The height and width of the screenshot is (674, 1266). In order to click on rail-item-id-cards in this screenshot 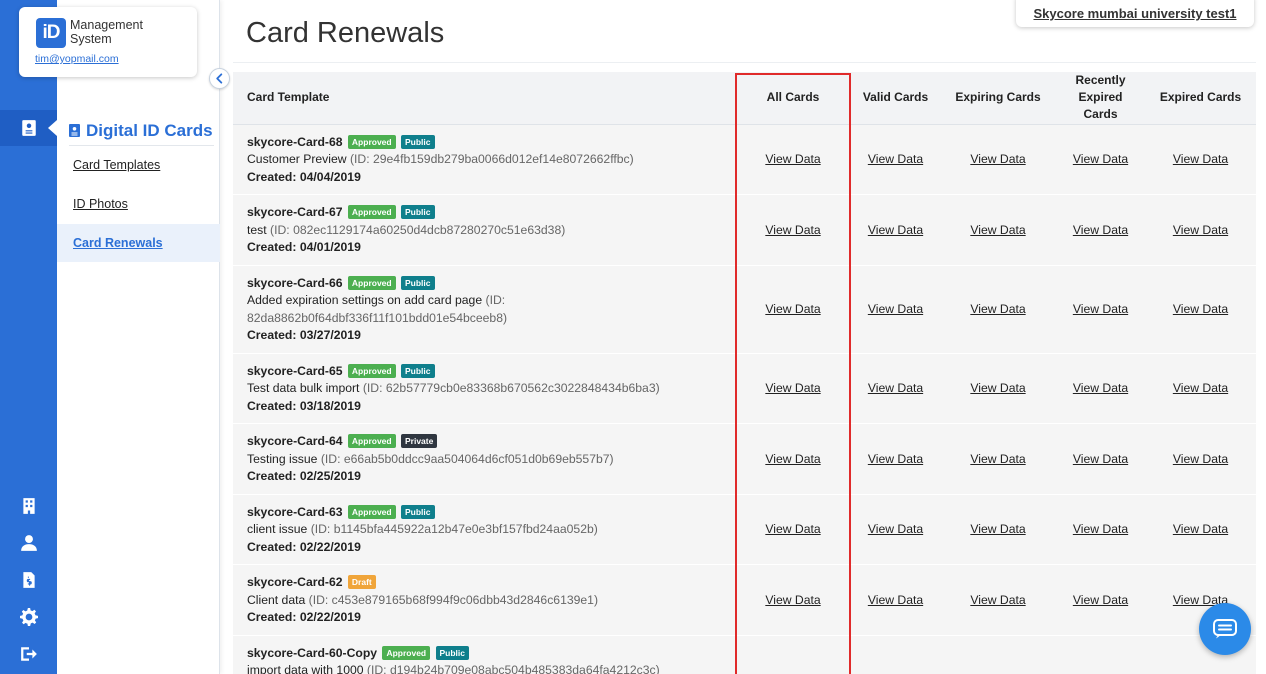, I will do `click(28, 128)`.